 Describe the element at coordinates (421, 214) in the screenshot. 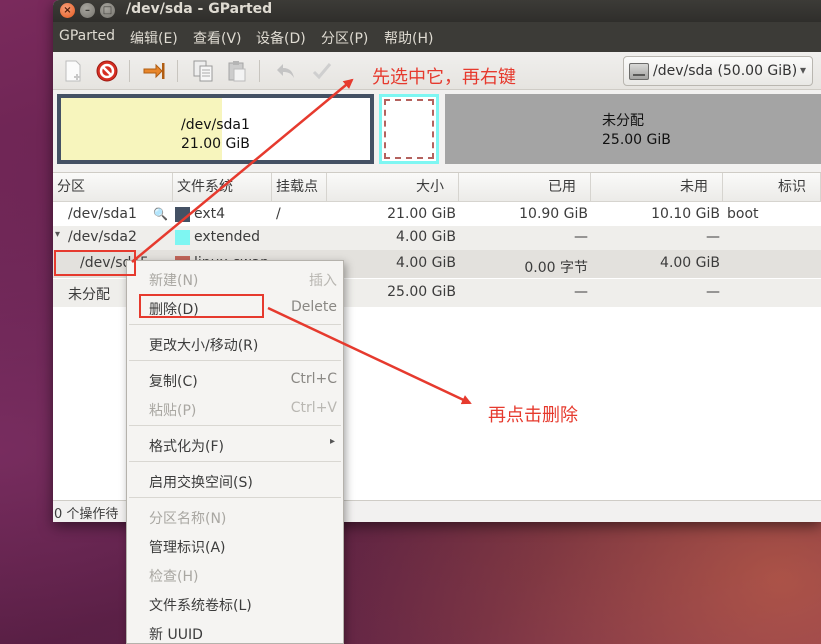

I see `cell-size: 21.00 GiB` at that location.